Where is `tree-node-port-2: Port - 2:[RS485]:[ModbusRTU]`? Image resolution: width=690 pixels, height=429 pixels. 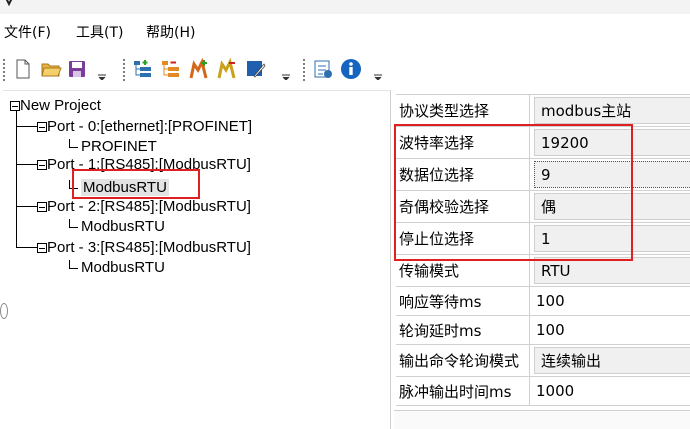
tree-node-port-2: Port - 2:[RS485]:[ModbusRTU] is located at coordinates (144, 206).